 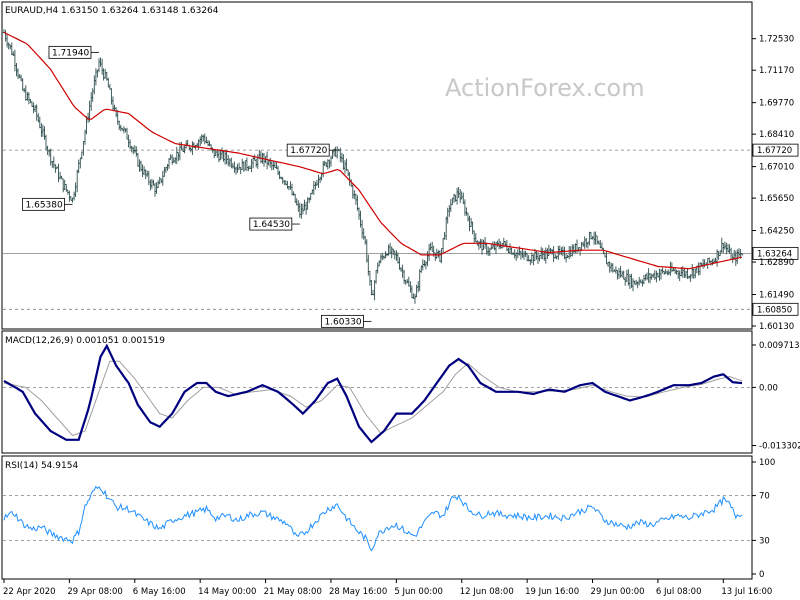 I want to click on time-tick-label: 6 Jul 08:00, so click(x=679, y=592).